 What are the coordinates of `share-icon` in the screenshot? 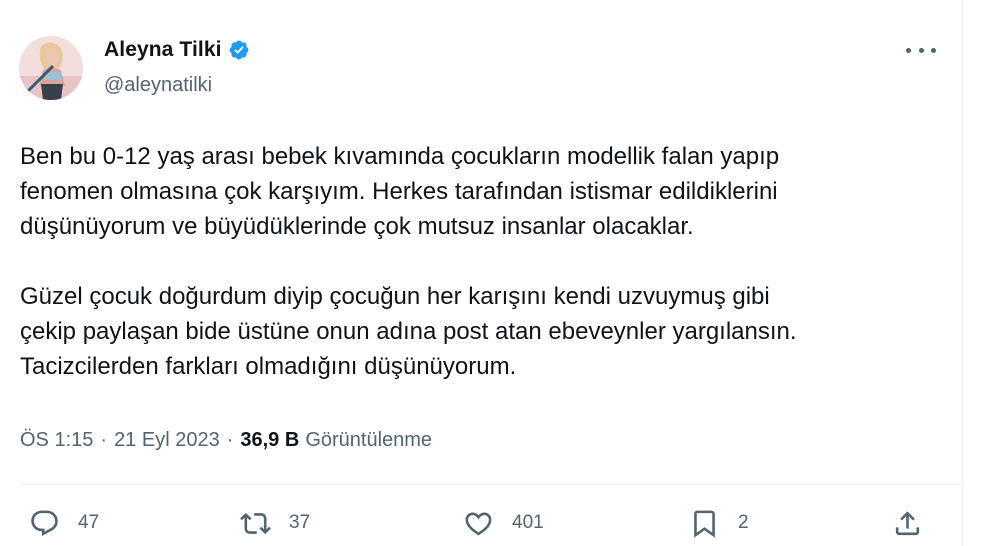 It's located at (907, 522).